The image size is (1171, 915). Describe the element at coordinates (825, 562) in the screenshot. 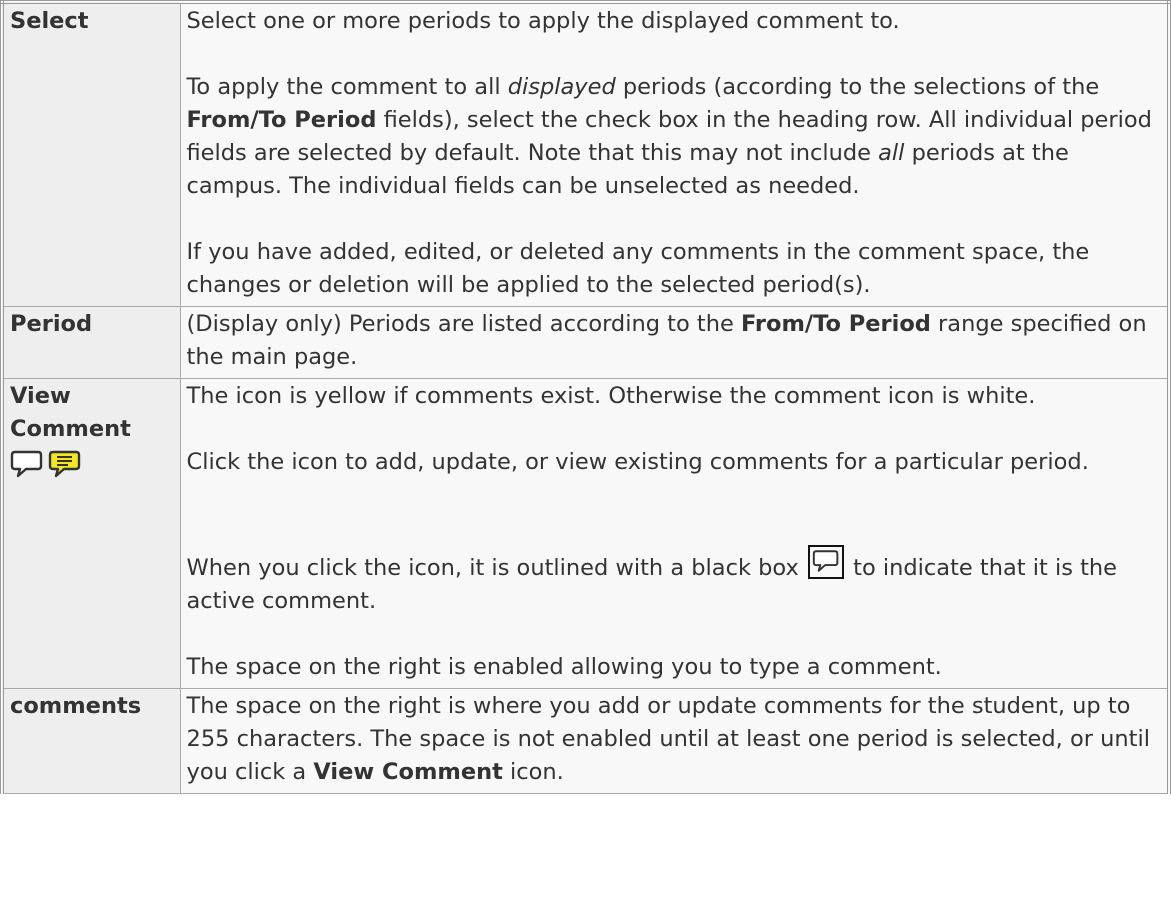

I see `comment-active-boxed-icon` at that location.